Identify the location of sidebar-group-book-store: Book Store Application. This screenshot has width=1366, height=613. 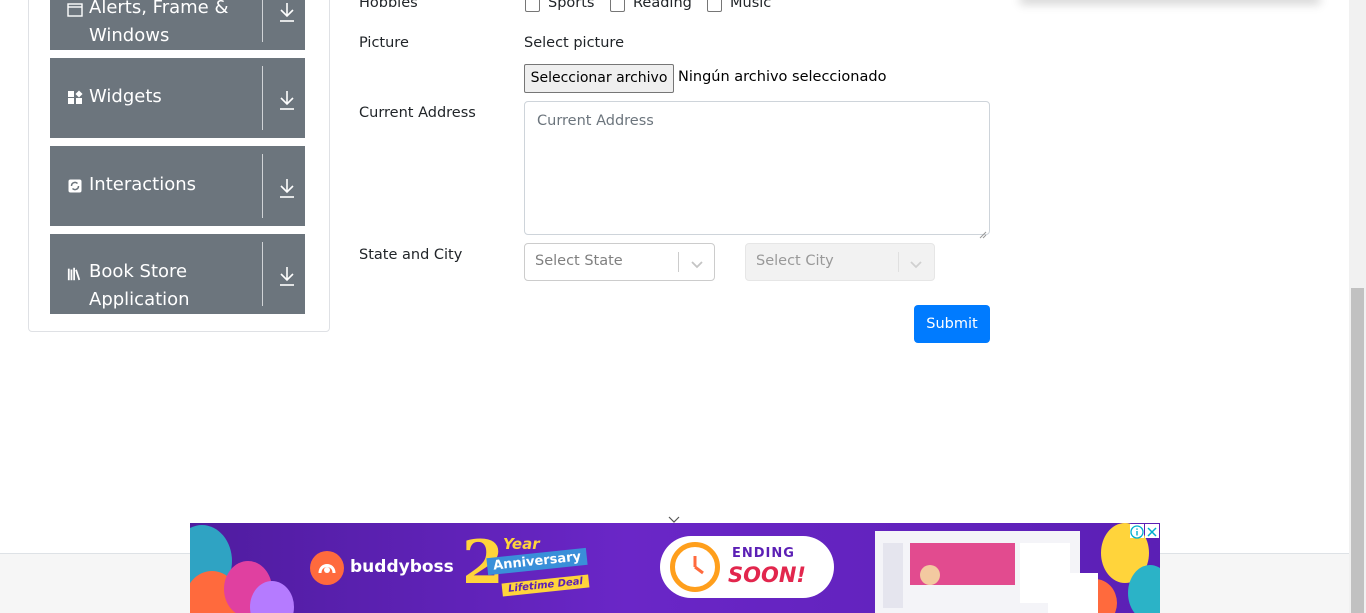
(177, 274).